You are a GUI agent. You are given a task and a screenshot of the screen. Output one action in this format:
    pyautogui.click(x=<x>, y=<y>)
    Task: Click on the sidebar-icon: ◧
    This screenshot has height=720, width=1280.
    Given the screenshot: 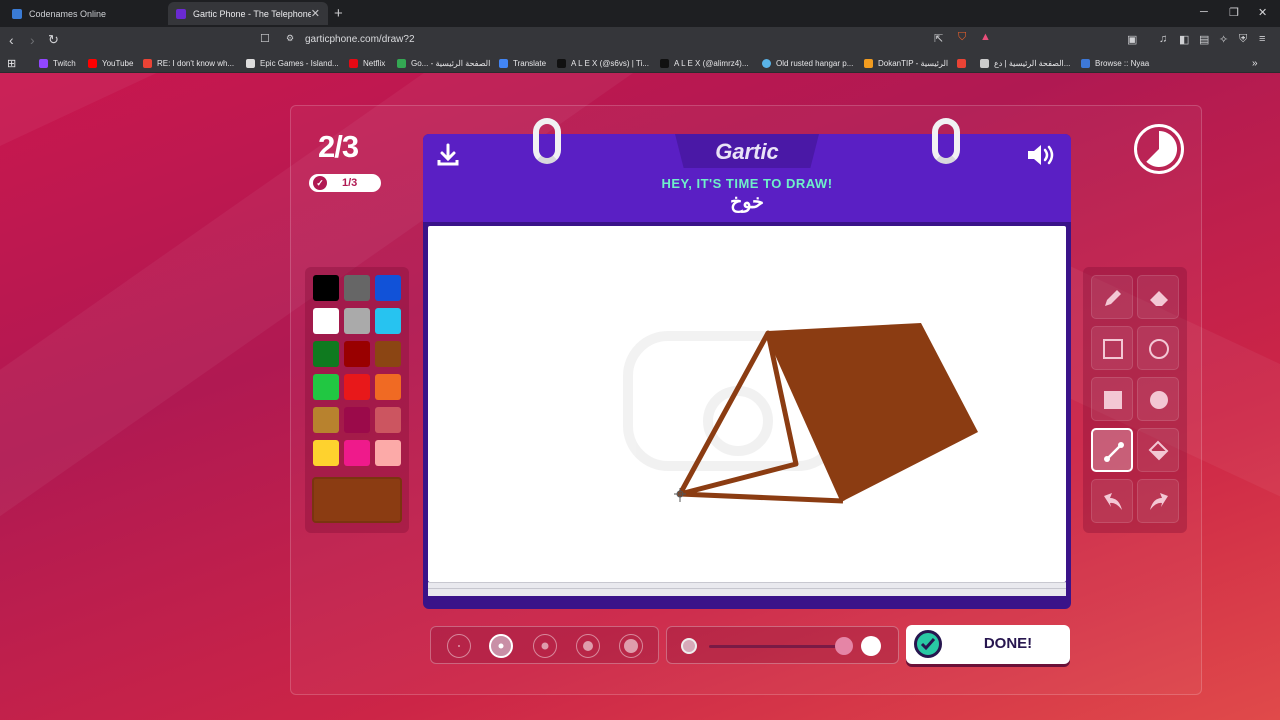 What is the action you would take?
    pyautogui.click(x=1184, y=39)
    